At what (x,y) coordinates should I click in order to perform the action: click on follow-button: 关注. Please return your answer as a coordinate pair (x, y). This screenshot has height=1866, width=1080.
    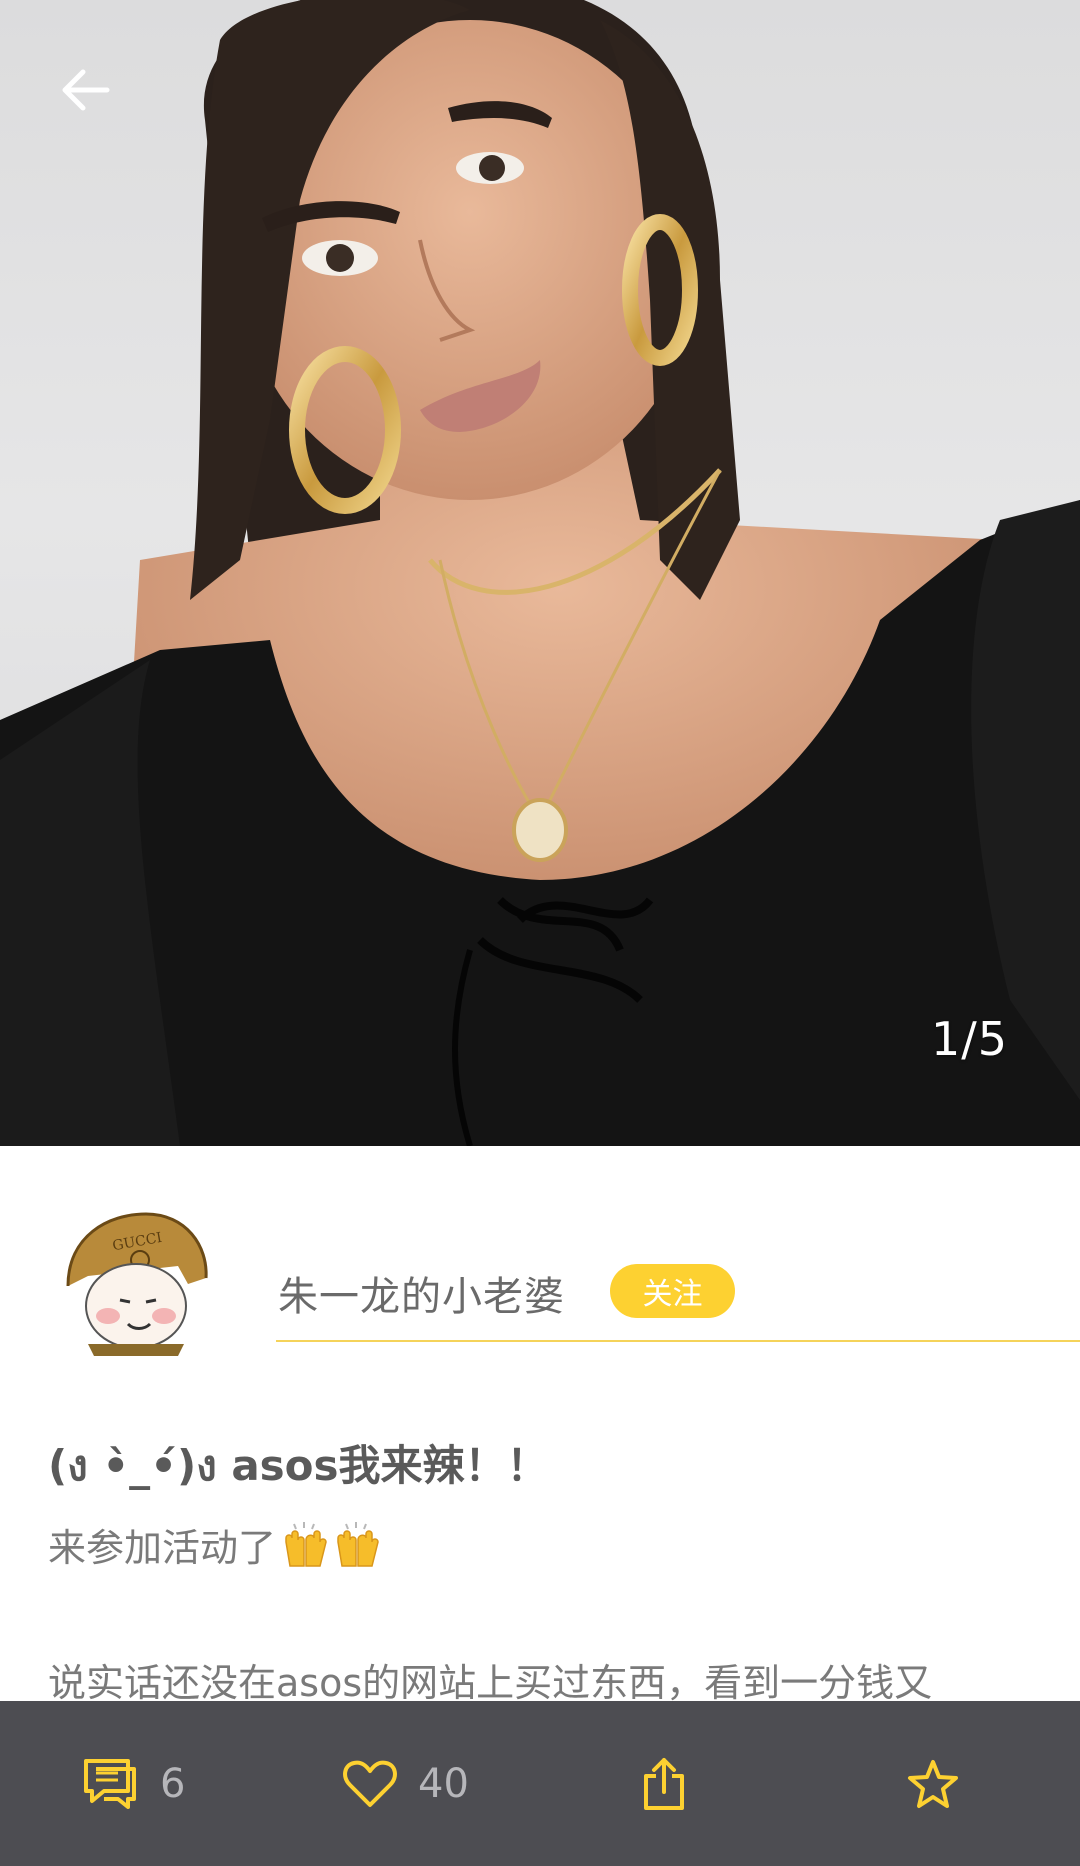
    Looking at the image, I should click on (672, 1291).